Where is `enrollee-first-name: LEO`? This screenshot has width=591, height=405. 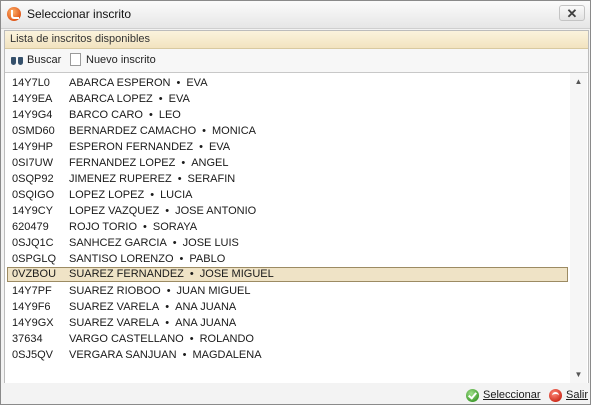 enrollee-first-name: LEO is located at coordinates (169, 115).